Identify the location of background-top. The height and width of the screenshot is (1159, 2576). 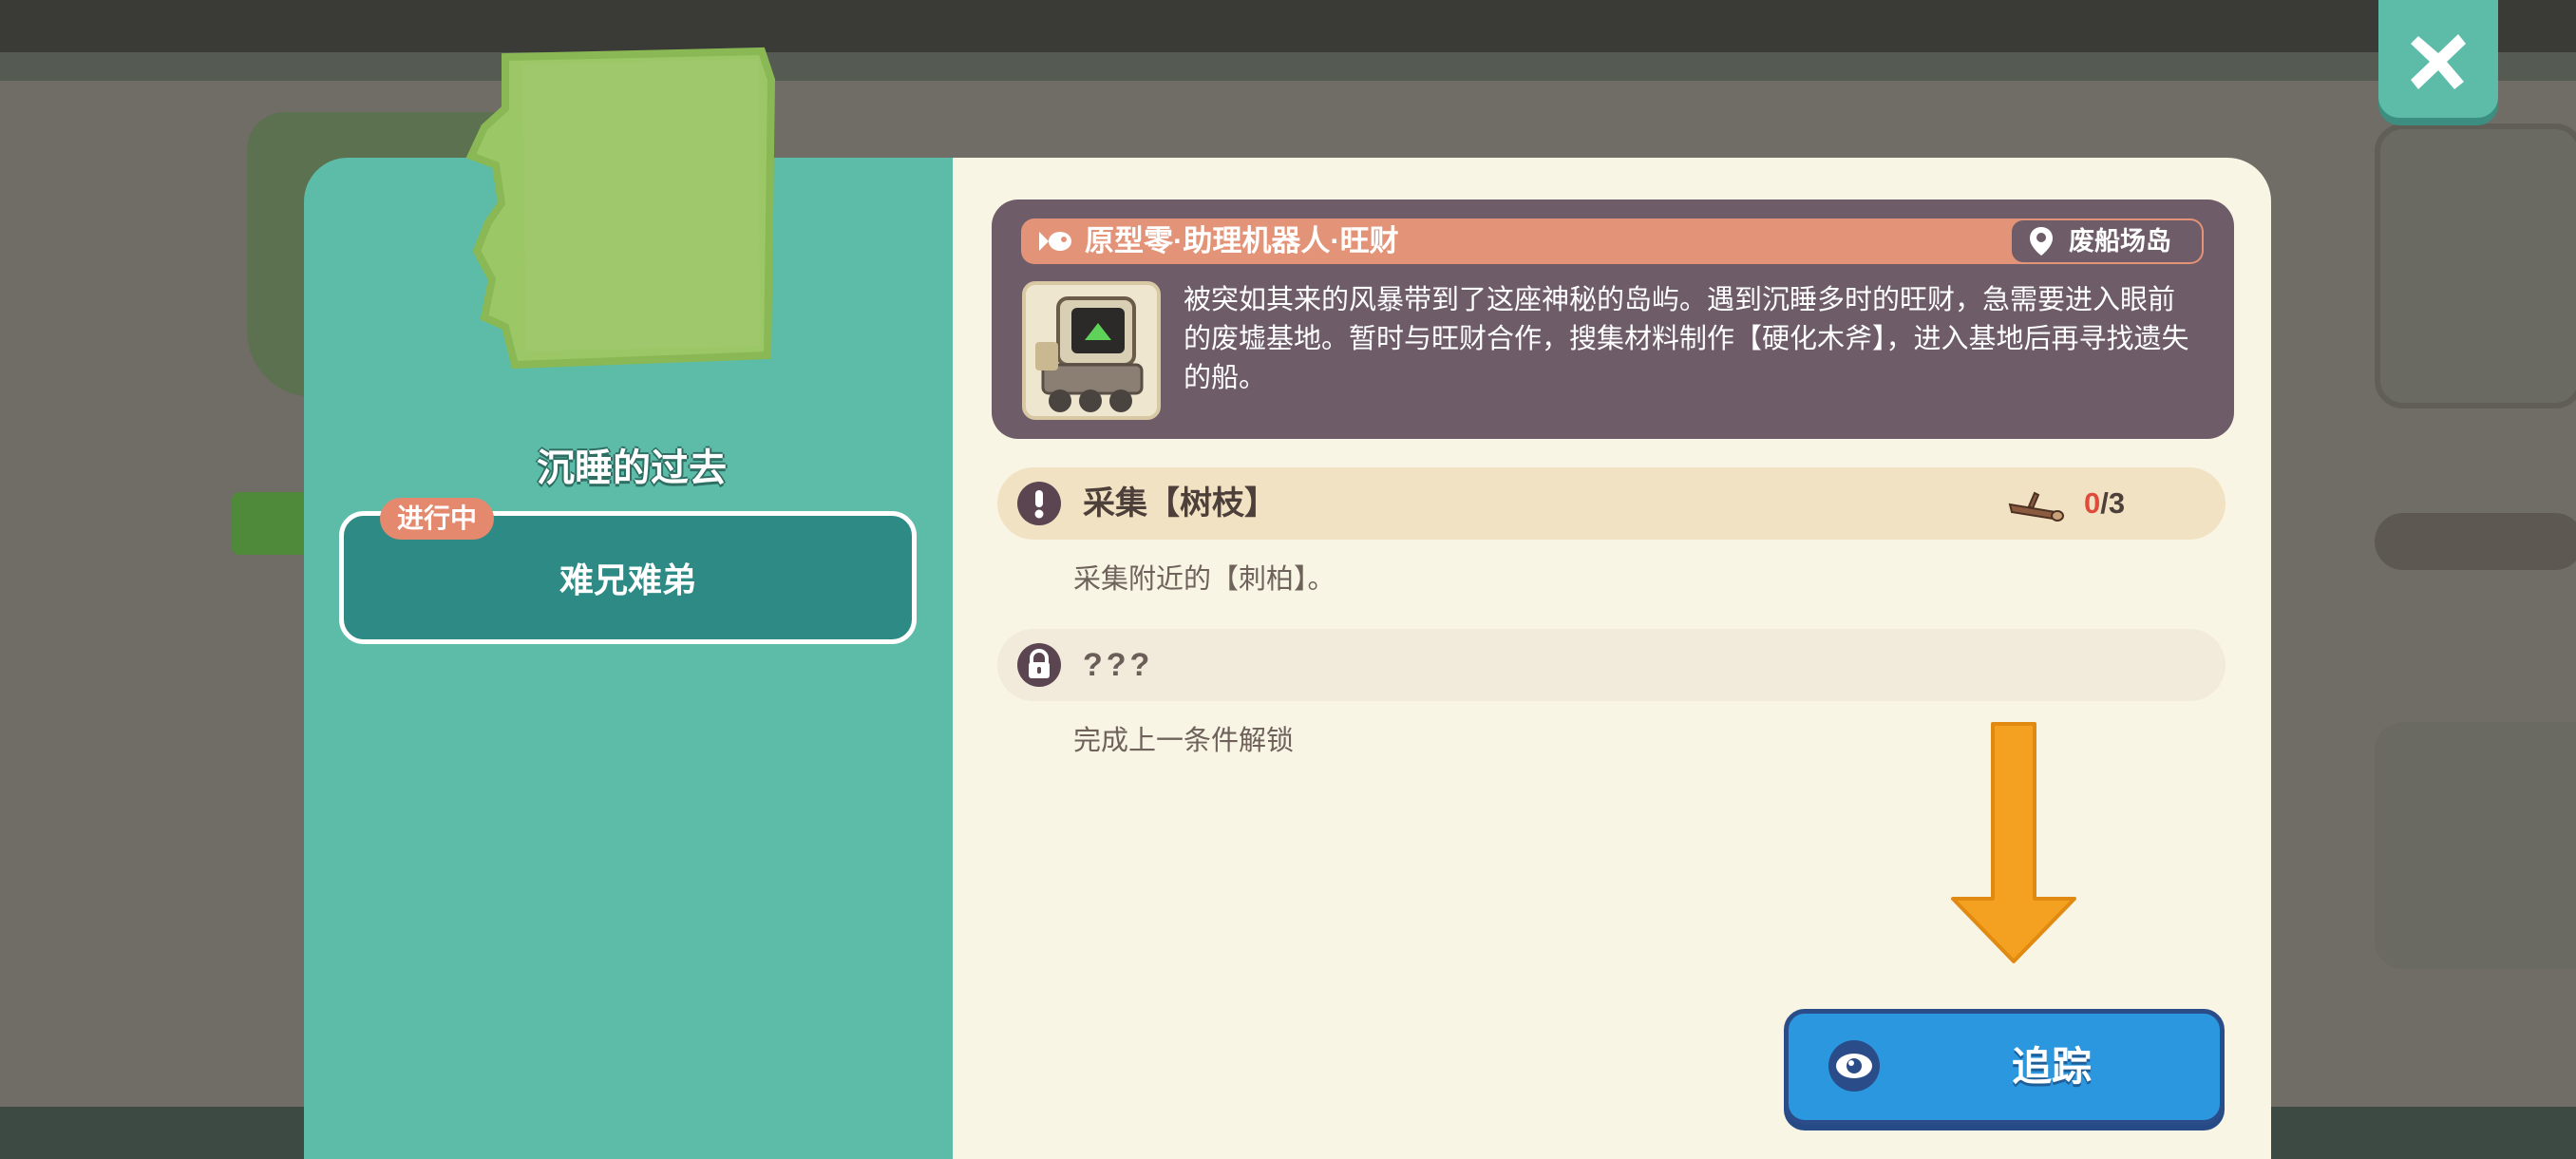
(1288, 28).